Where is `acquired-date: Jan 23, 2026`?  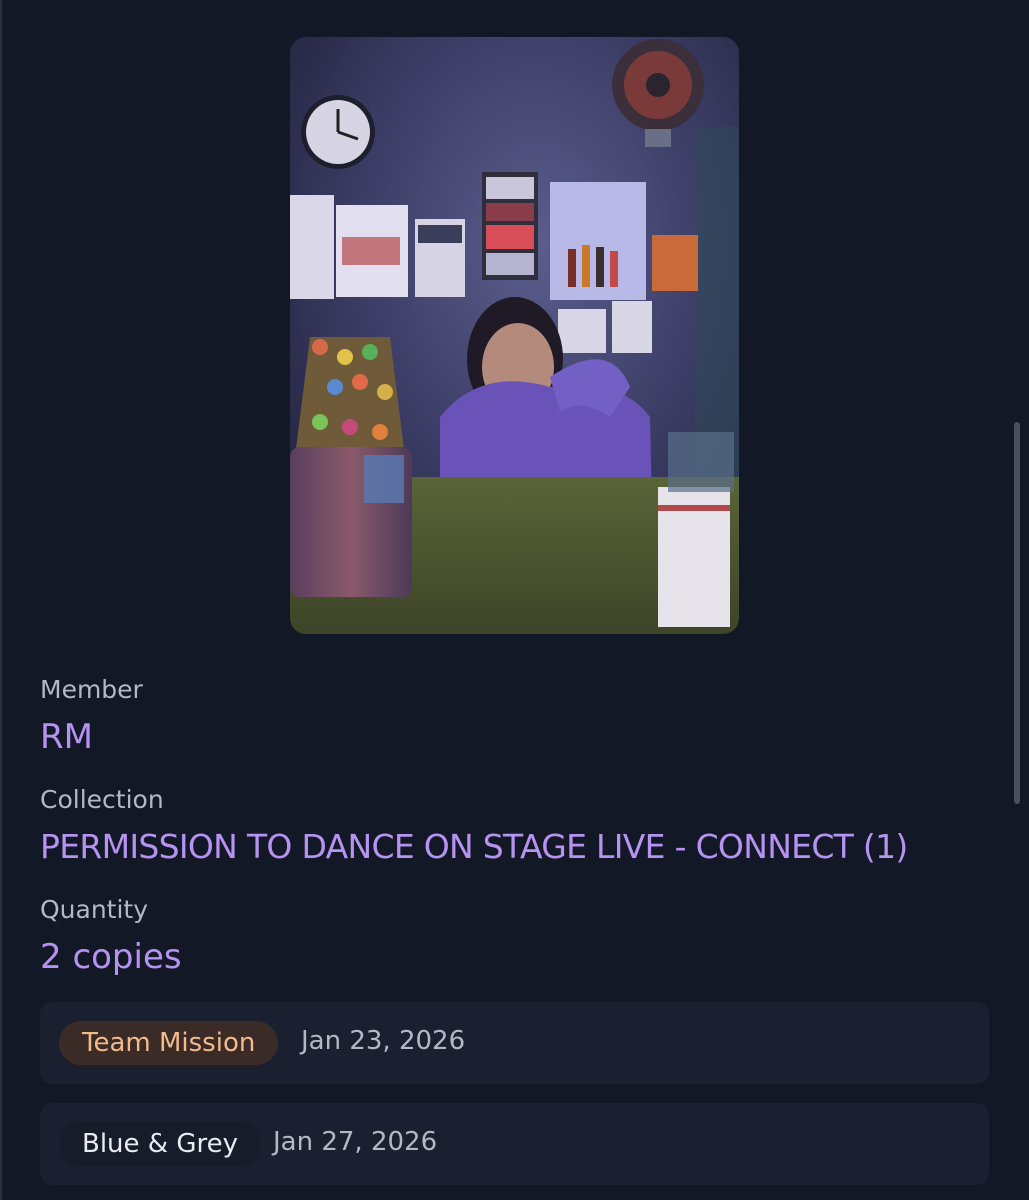
acquired-date: Jan 23, 2026 is located at coordinates (383, 1041).